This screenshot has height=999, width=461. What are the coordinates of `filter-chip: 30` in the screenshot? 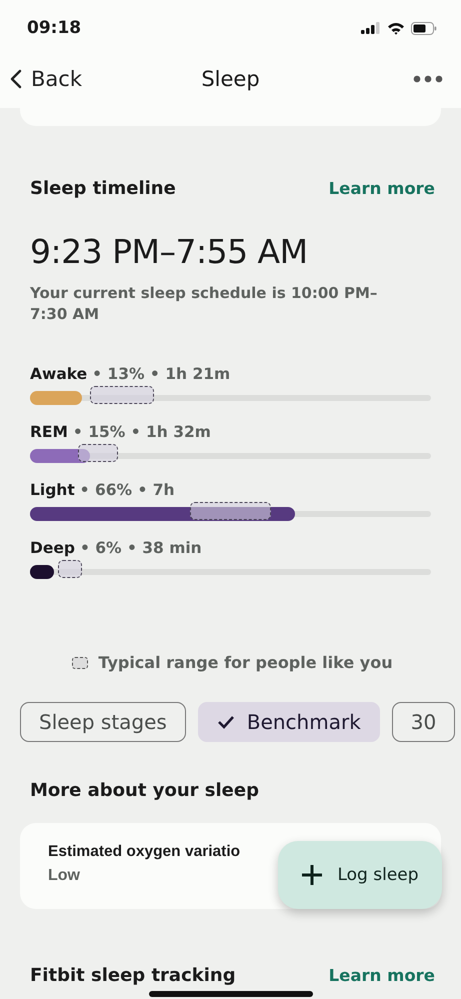 It's located at (424, 722).